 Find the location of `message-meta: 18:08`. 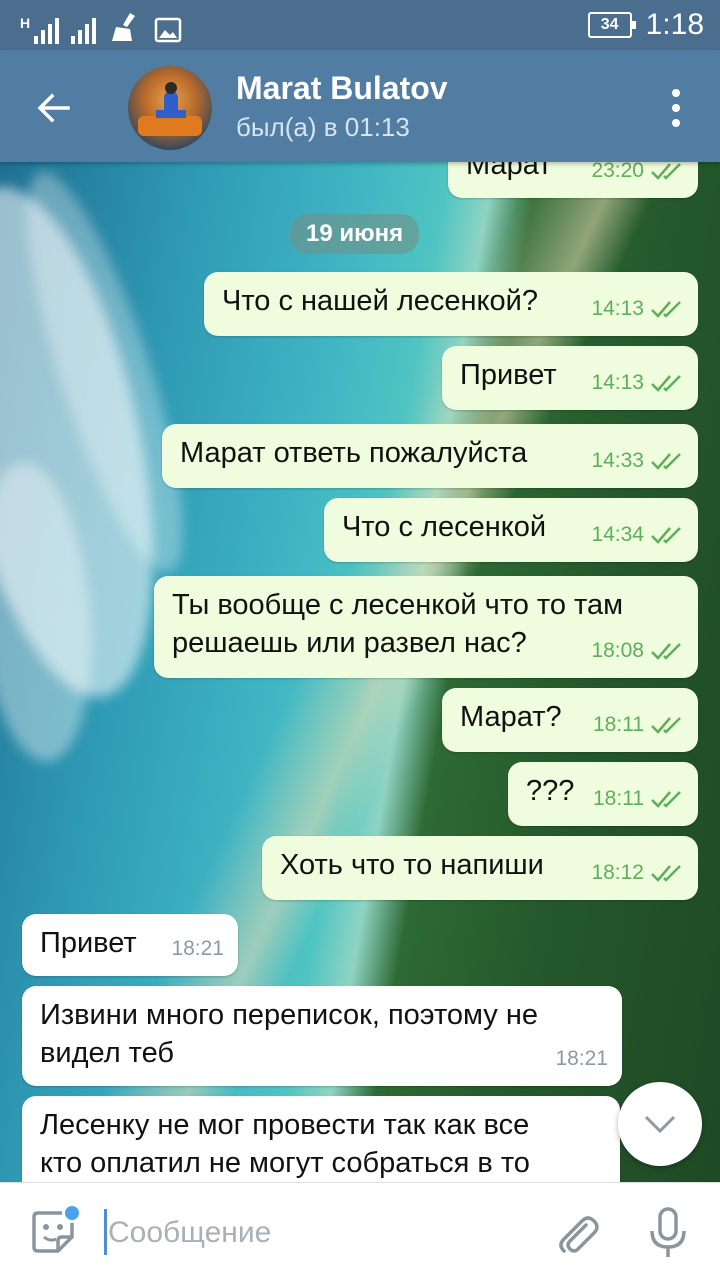

message-meta: 18:08 is located at coordinates (637, 651).